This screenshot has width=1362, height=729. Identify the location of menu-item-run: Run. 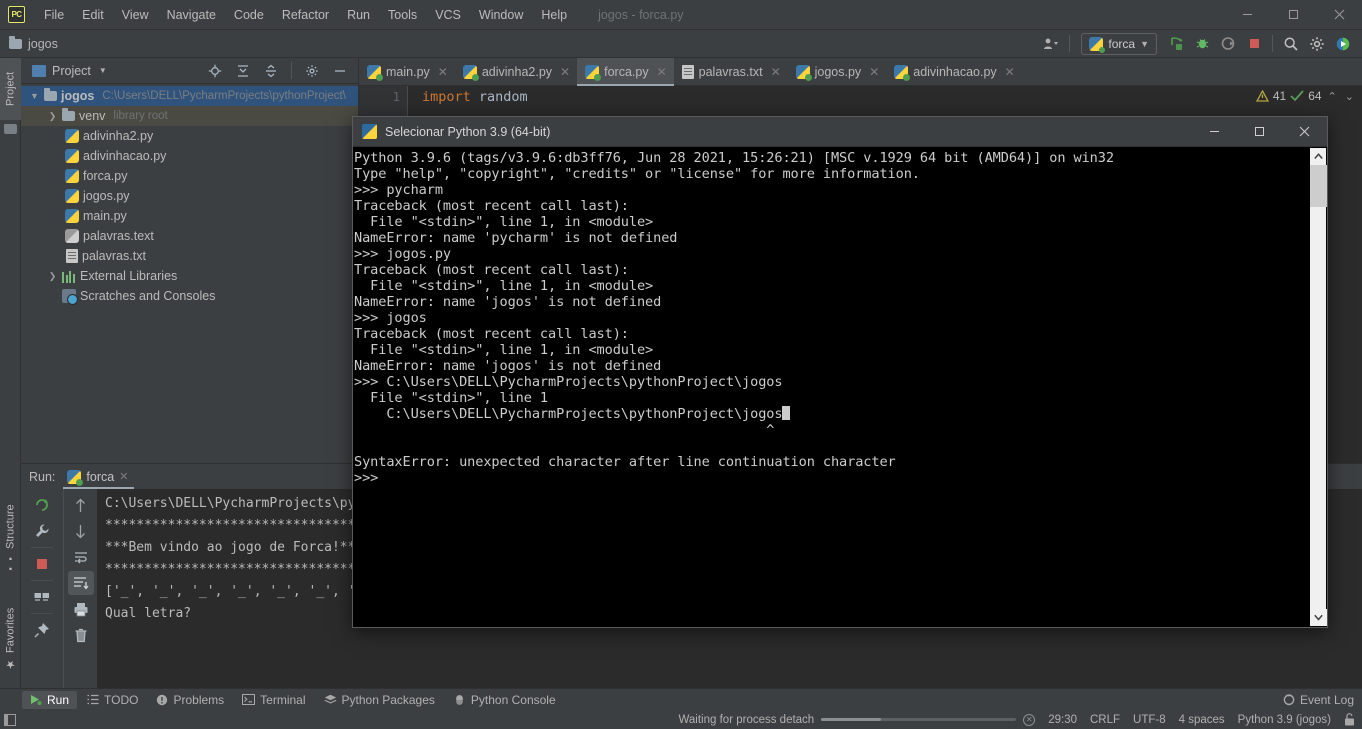
(358, 15).